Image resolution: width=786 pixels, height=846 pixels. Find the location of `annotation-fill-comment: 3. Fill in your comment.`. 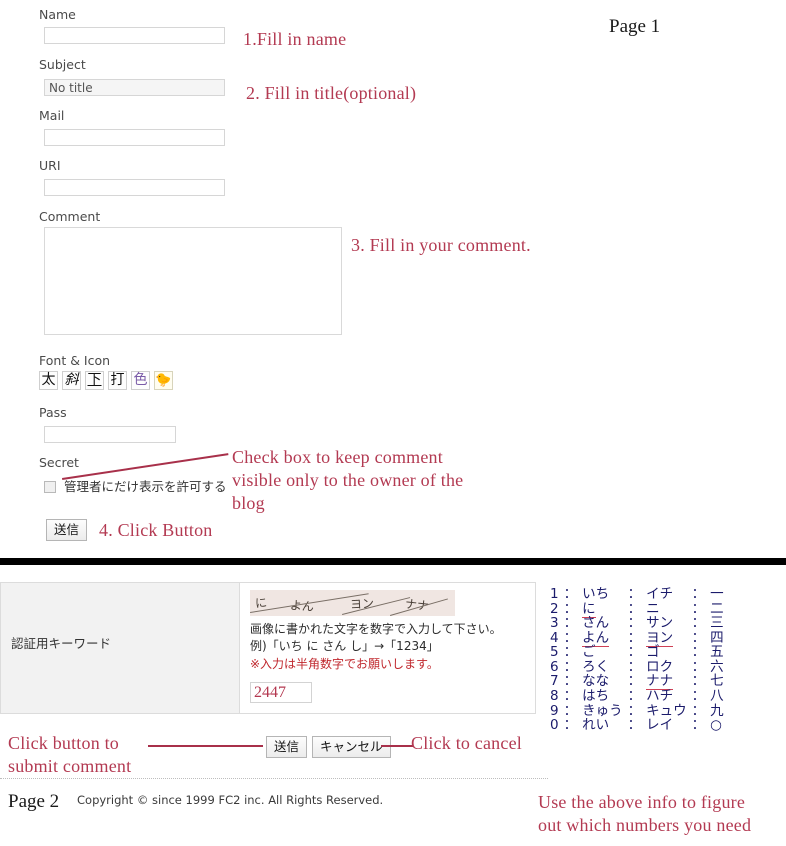

annotation-fill-comment: 3. Fill in your comment. is located at coordinates (441, 245).